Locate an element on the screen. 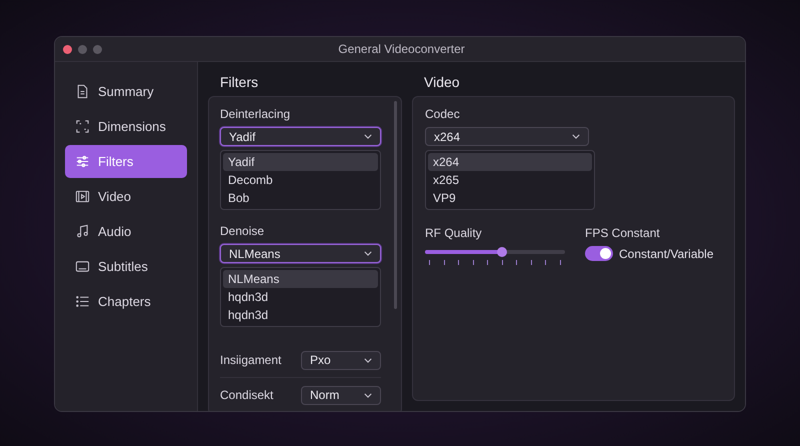  sidebar-item: Filters is located at coordinates (126, 161).